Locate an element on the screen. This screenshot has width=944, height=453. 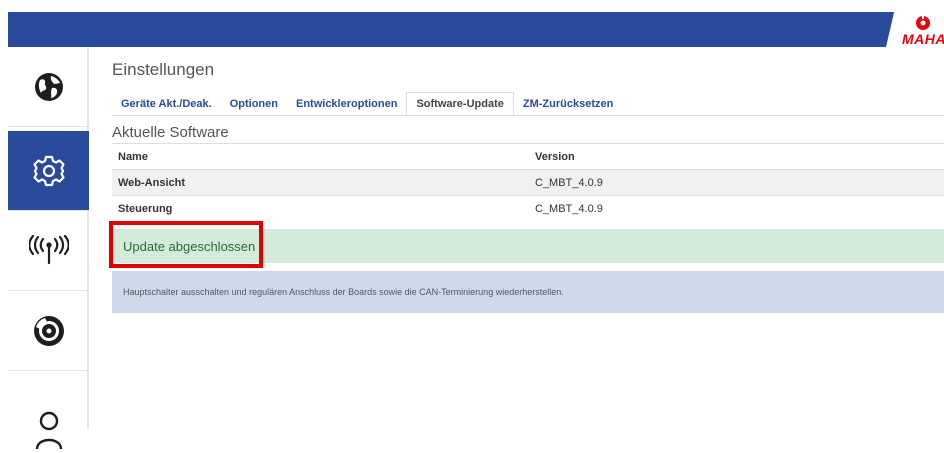
sidebar-item-settings is located at coordinates (48, 171).